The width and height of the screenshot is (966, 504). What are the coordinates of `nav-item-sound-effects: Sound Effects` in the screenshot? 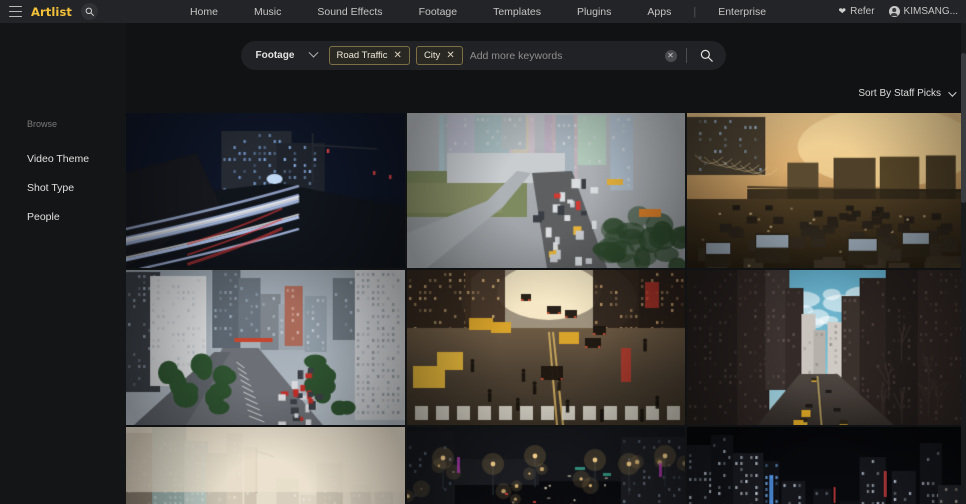 It's located at (349, 12).